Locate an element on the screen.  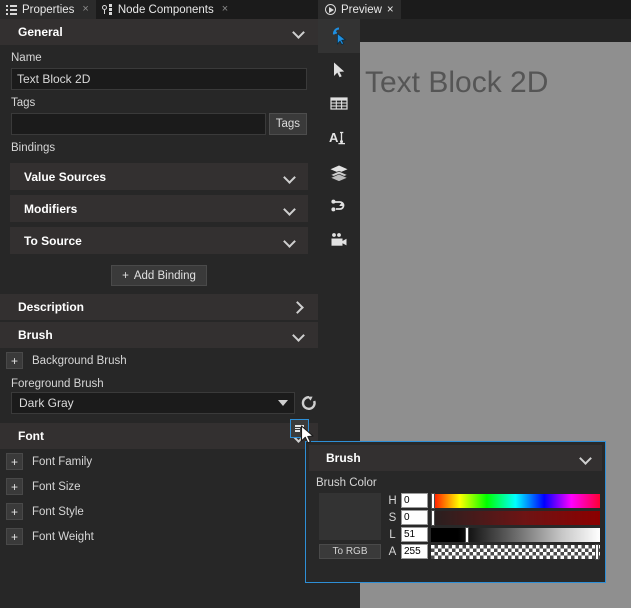
name-input-value: Text Block 2D is located at coordinates (54, 79).